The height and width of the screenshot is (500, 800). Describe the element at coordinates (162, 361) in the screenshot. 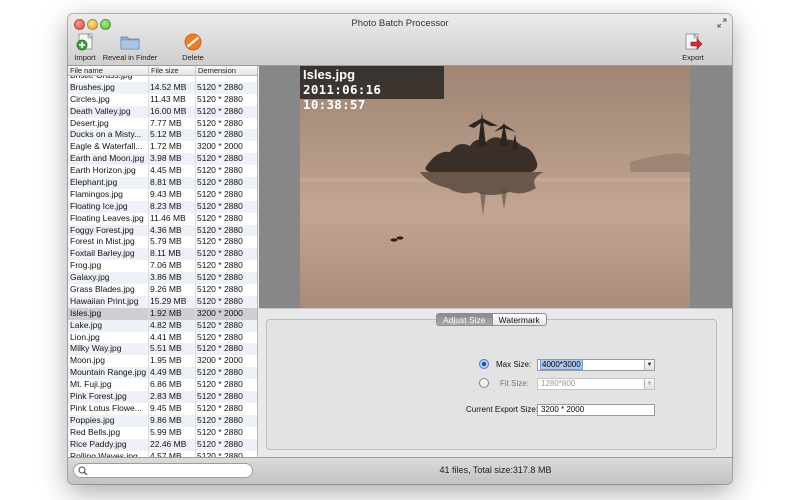

I see `table-row: Moon.jpg 1.95 MB 3200 * 2000` at that location.